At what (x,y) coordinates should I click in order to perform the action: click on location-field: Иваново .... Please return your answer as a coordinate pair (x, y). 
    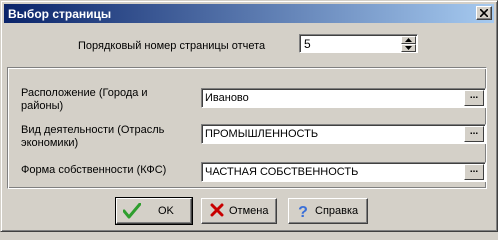
    Looking at the image, I should click on (343, 98).